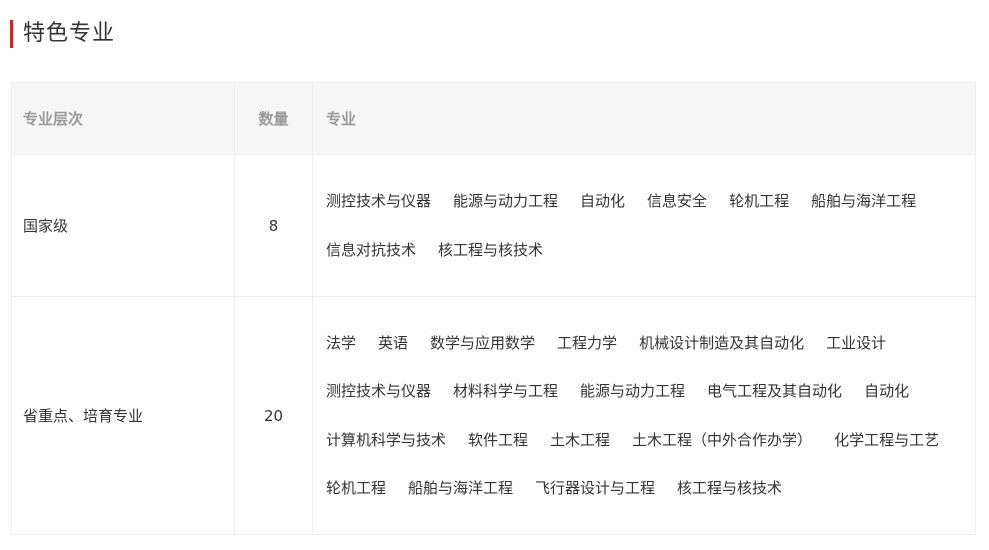 This screenshot has height=550, width=989. What do you see at coordinates (371, 249) in the screenshot?
I see `major-item: 信息对抗技术` at bounding box center [371, 249].